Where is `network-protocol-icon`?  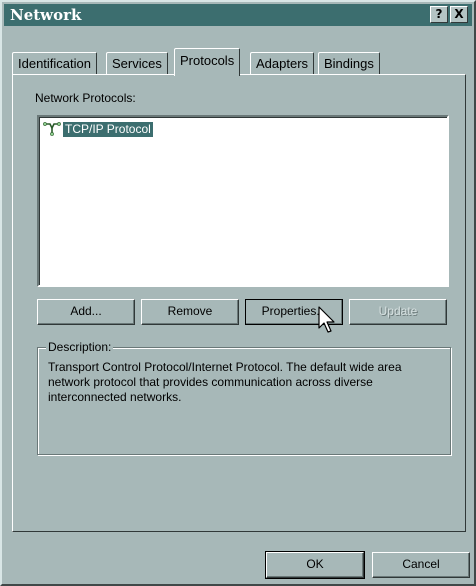
network-protocol-icon is located at coordinates (52, 129).